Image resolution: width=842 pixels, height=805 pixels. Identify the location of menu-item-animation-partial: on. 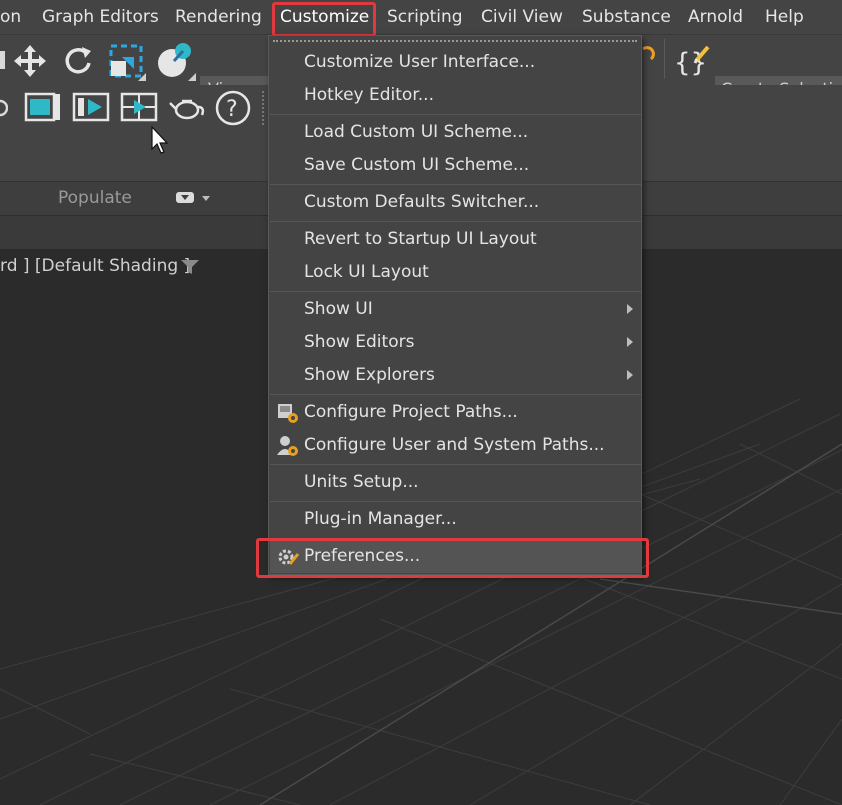
(10, 17).